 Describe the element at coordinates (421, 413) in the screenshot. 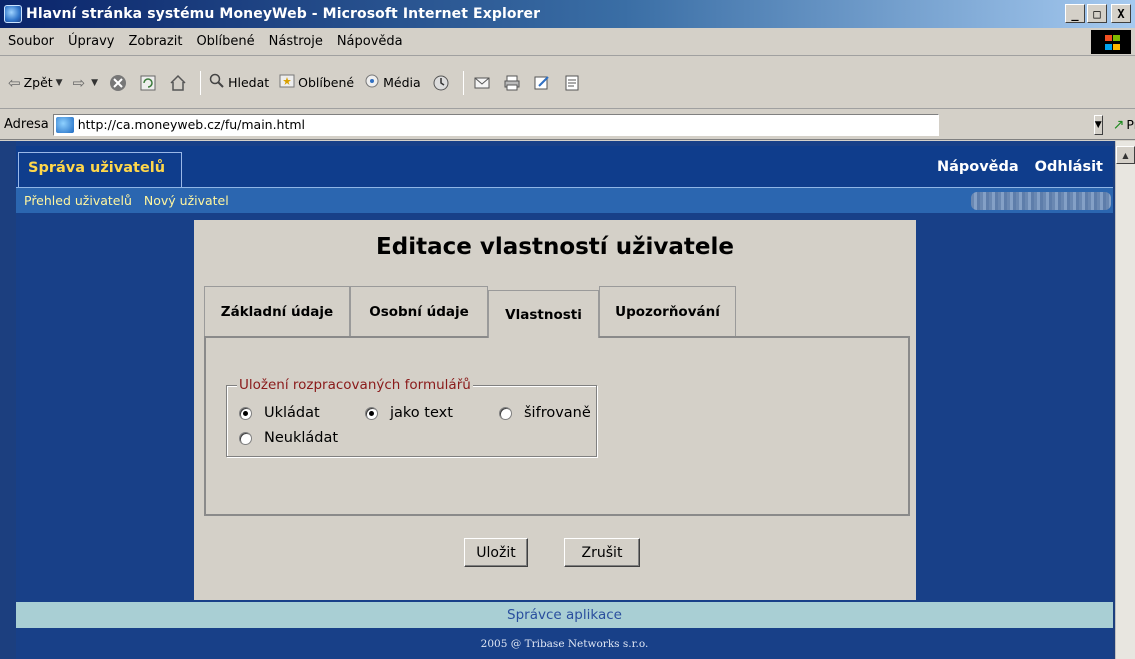

I see `radio-as-text-label: jako text` at that location.